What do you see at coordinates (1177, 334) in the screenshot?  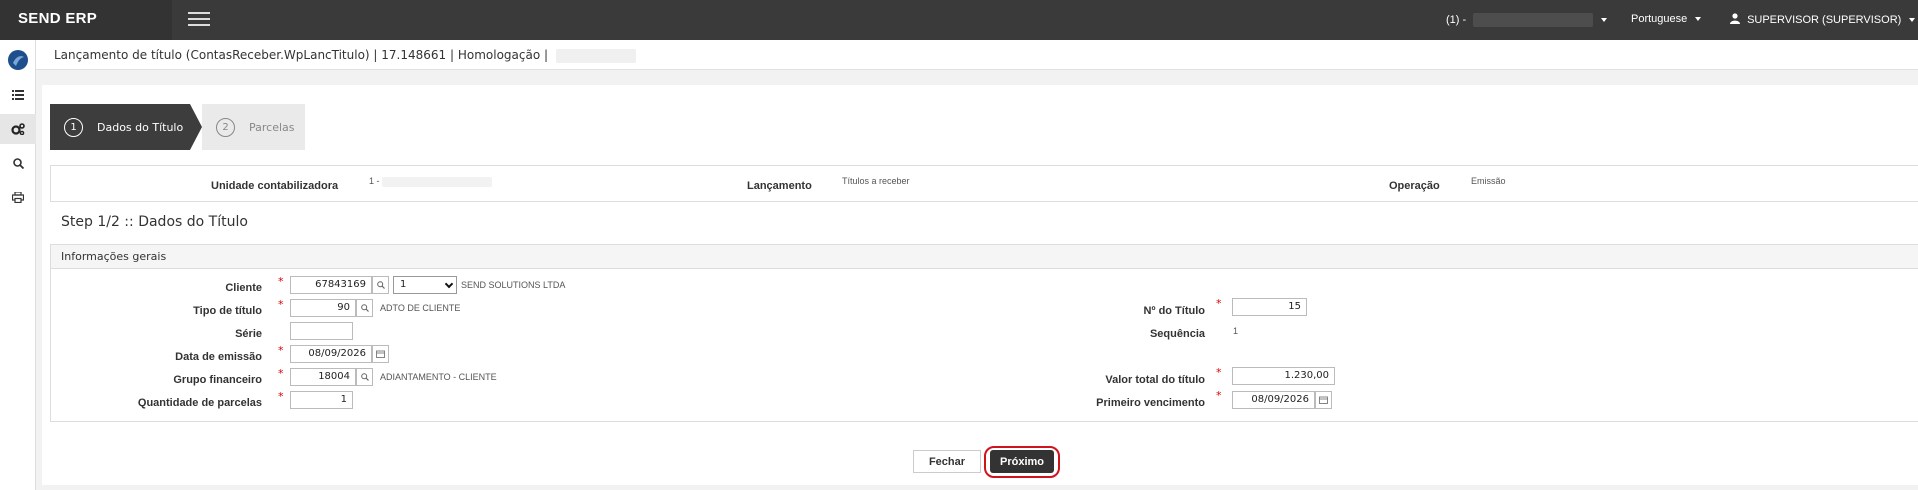 I see `sequencia-label: Sequência` at bounding box center [1177, 334].